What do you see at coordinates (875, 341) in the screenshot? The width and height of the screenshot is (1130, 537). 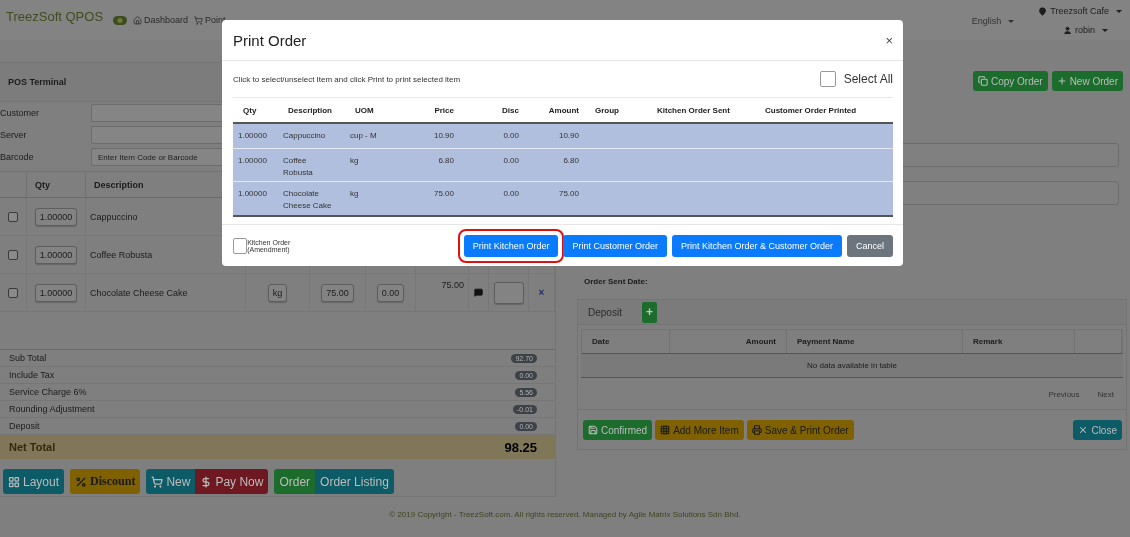 I see `column-header: Payment Name` at bounding box center [875, 341].